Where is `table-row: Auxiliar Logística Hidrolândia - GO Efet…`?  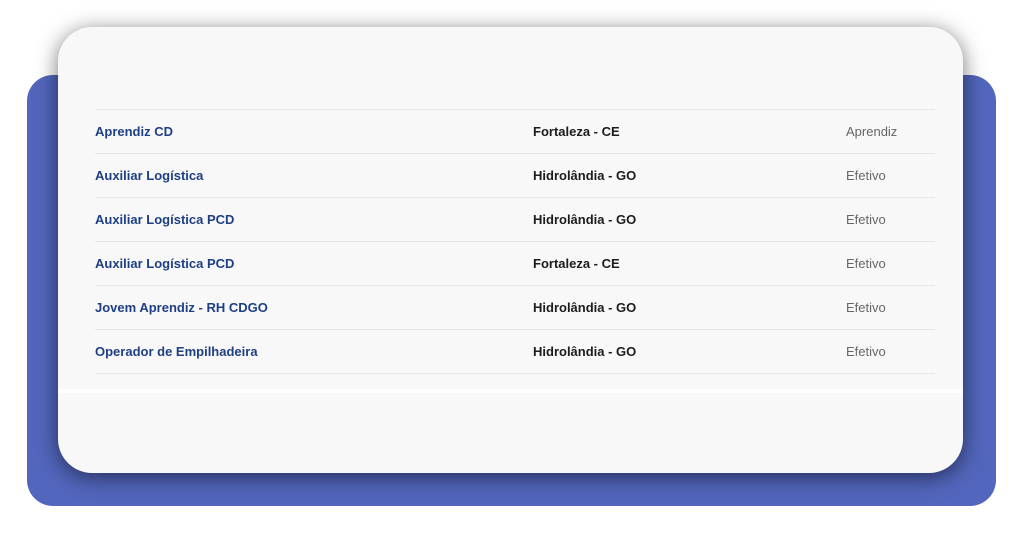 table-row: Auxiliar Logística Hidrolândia - GO Efet… is located at coordinates (515, 176).